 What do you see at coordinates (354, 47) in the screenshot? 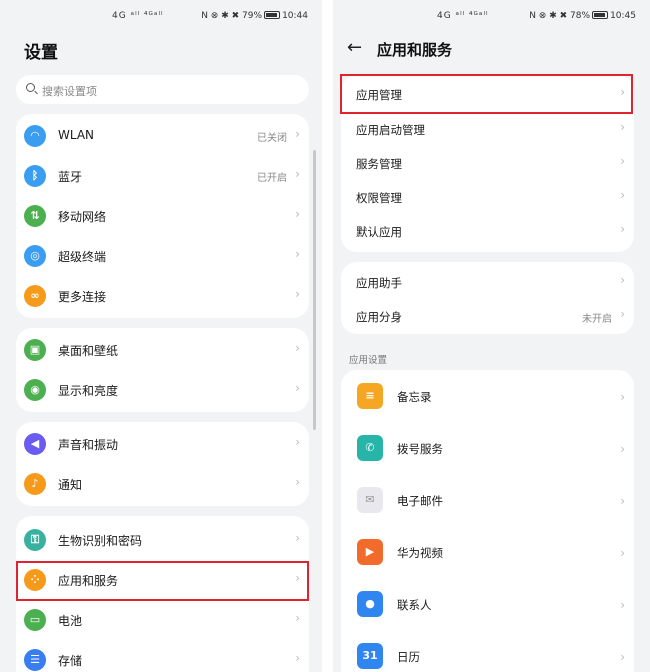
I see `back-arrow-icon: ←` at bounding box center [354, 47].